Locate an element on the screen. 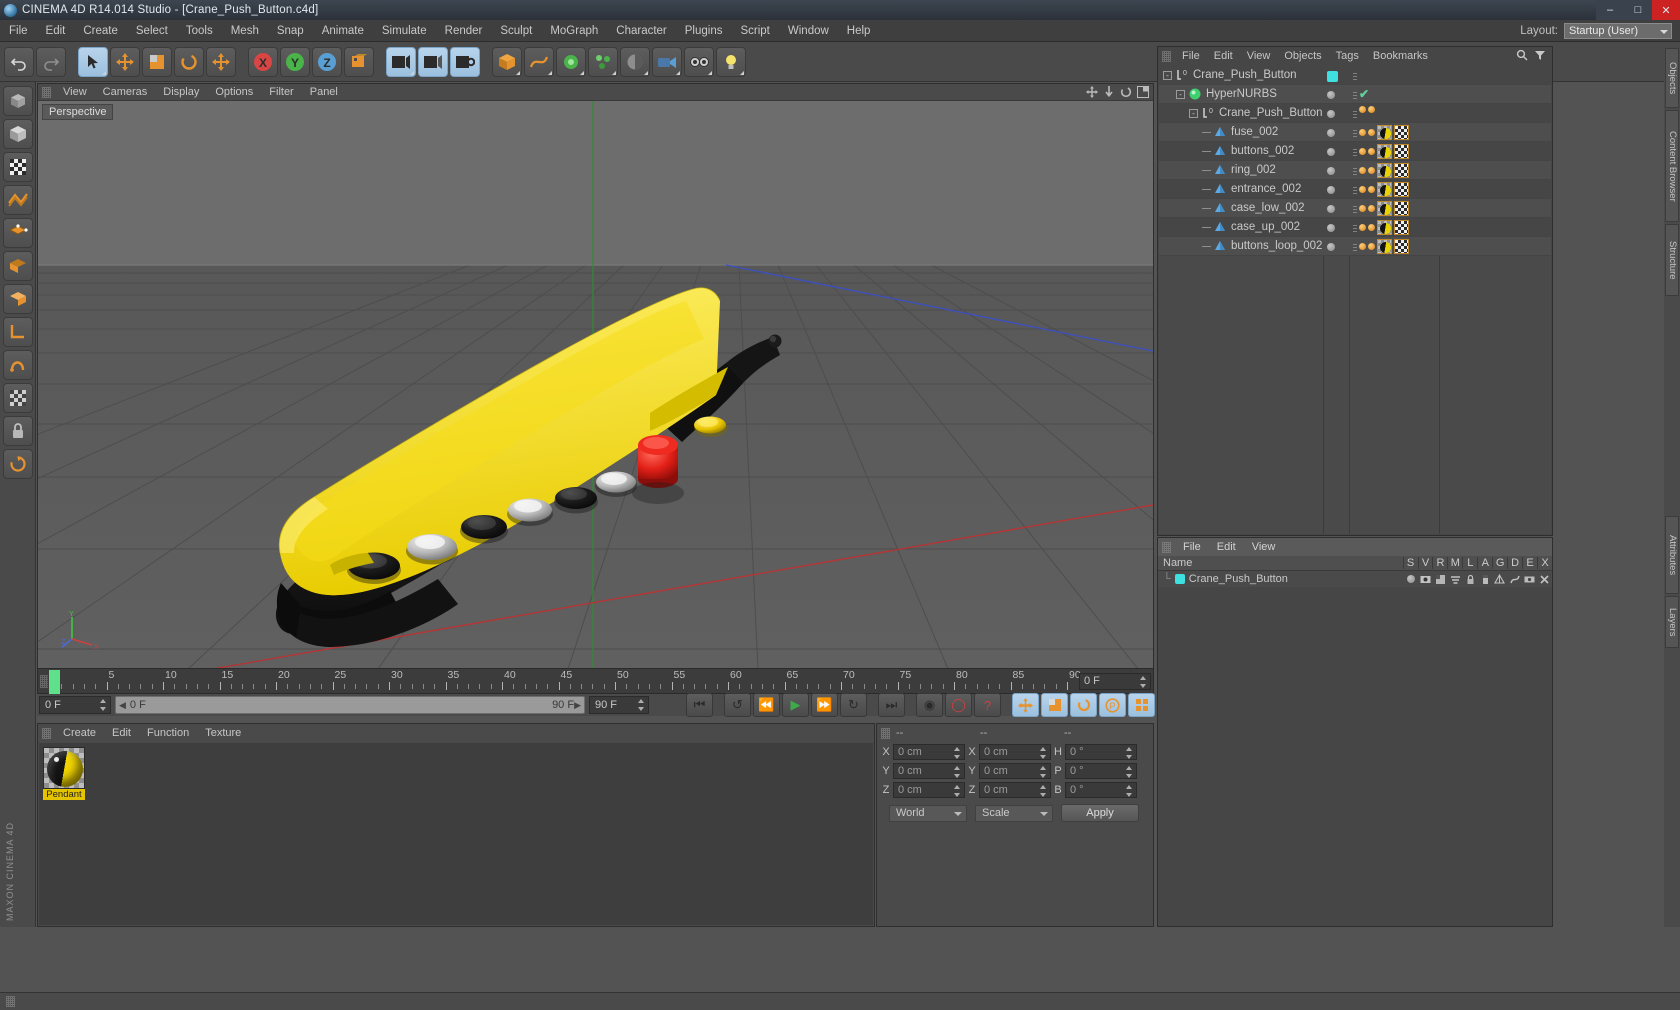  material-menu-edit: Edit is located at coordinates (121, 733).